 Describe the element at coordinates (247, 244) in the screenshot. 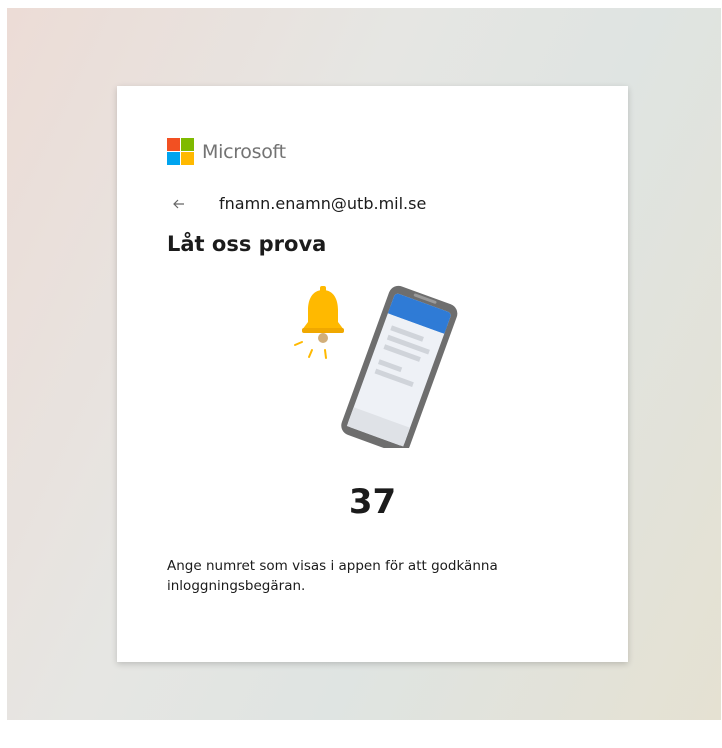

I see `page-title: Låt oss prova` at that location.